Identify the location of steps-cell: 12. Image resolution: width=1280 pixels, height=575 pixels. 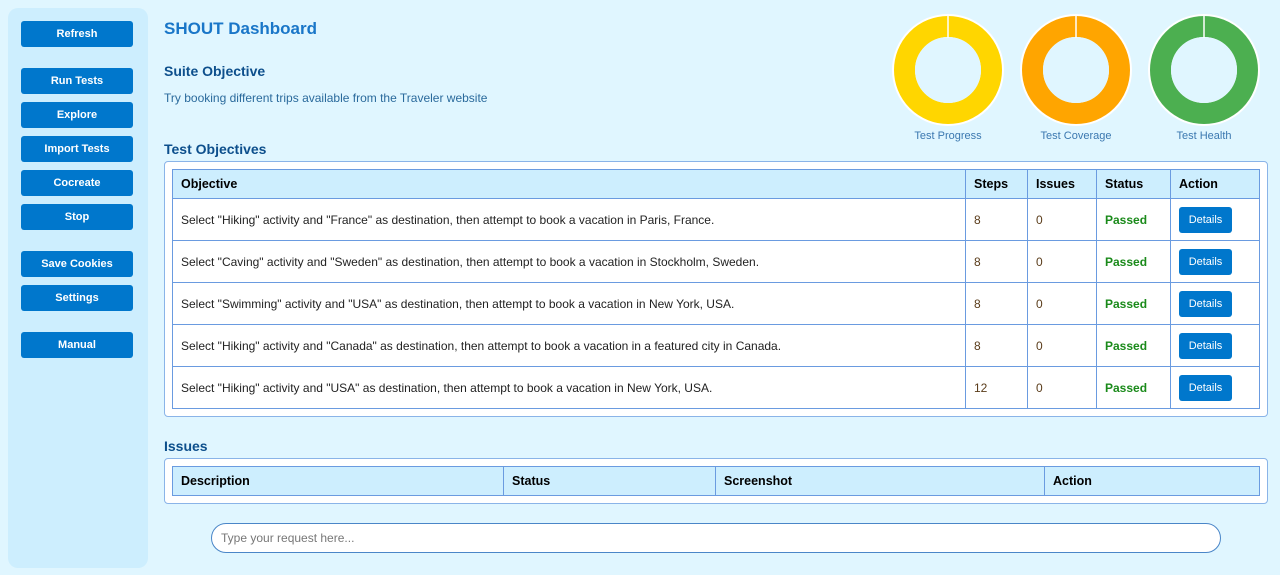
(996, 387).